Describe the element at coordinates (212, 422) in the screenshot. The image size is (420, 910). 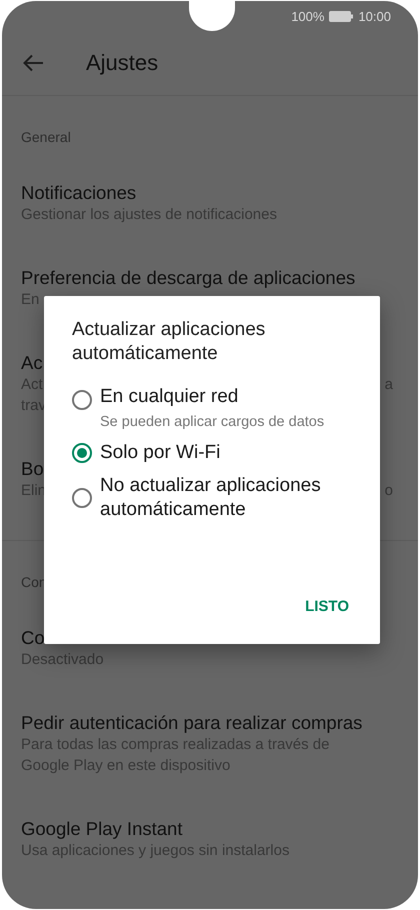
I see `option-hint: Se pueden aplicar cargos de datos` at that location.